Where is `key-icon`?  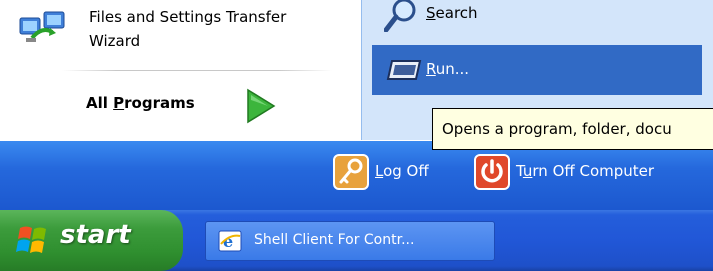 key-icon is located at coordinates (351, 172).